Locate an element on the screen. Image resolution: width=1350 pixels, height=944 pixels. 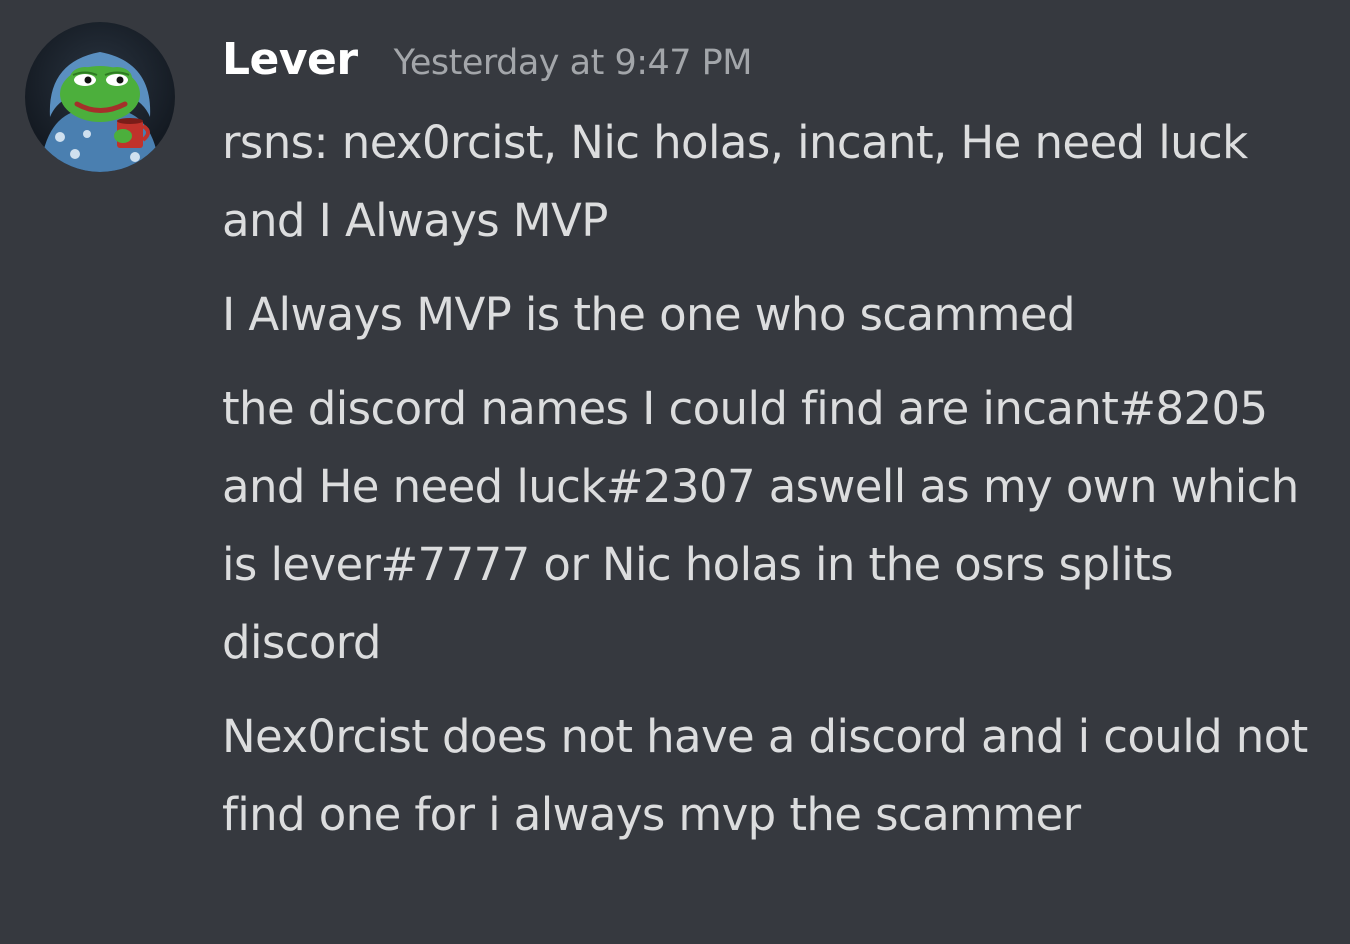
message-text: I Always MVP is the one who scammed is located at coordinates (649, 314).